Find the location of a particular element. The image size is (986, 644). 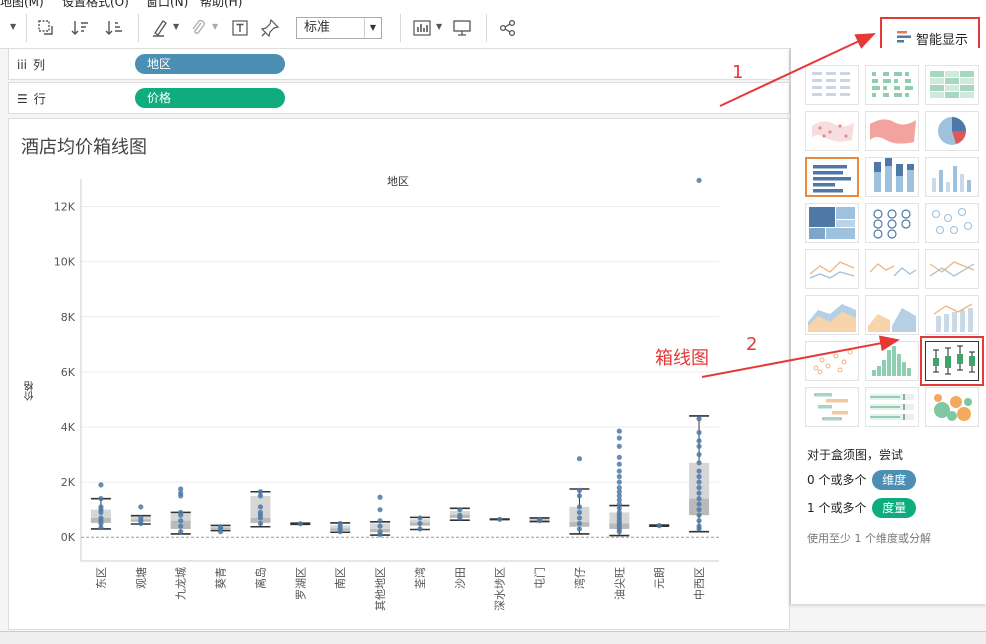

rows-shelf: ☰ 行 价格 is located at coordinates (399, 98).